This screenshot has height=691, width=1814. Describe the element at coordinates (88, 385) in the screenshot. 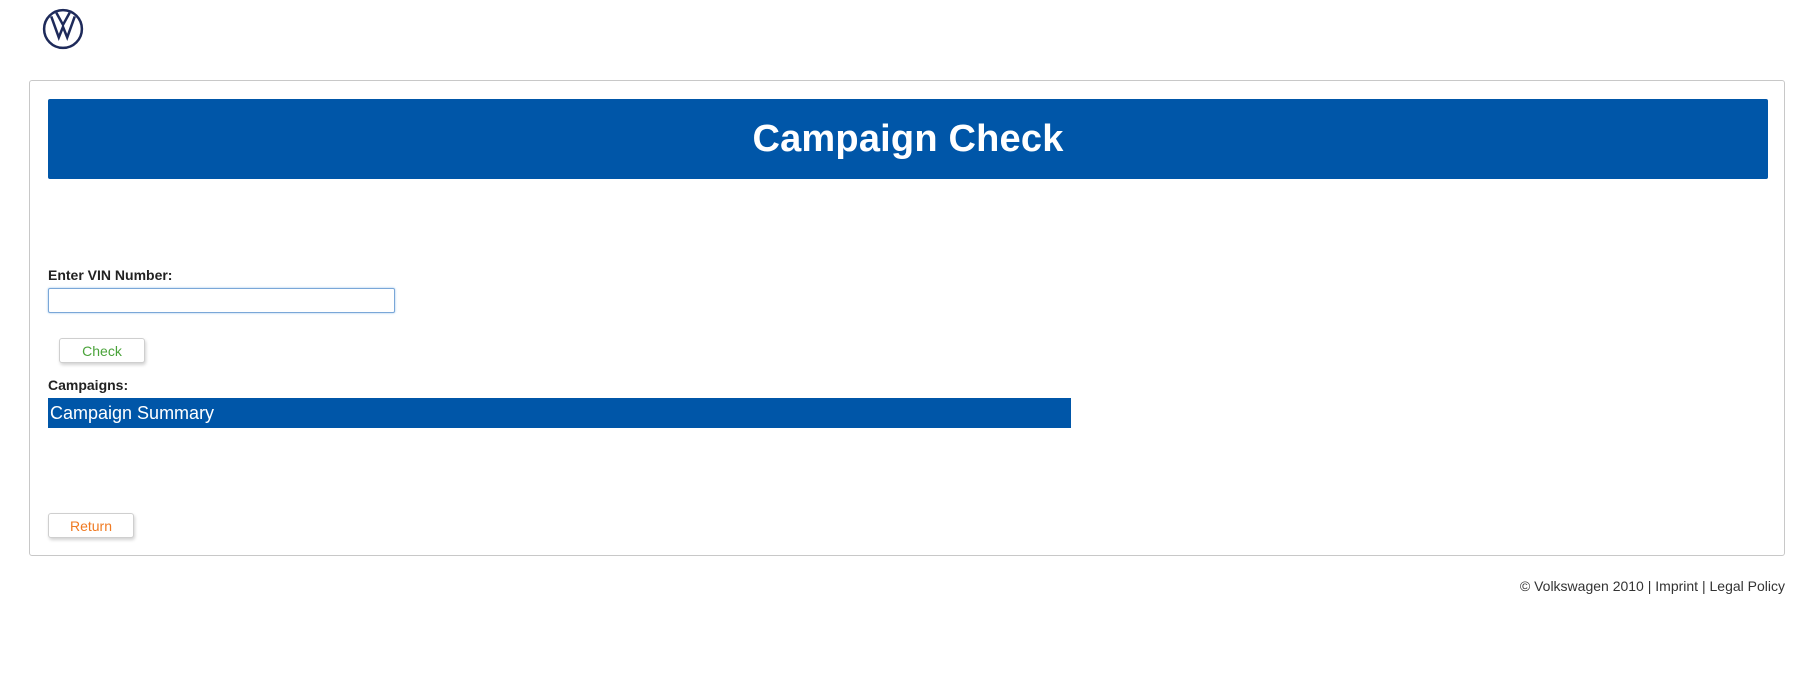

I see `campaigns-label: Campaigns:` at that location.